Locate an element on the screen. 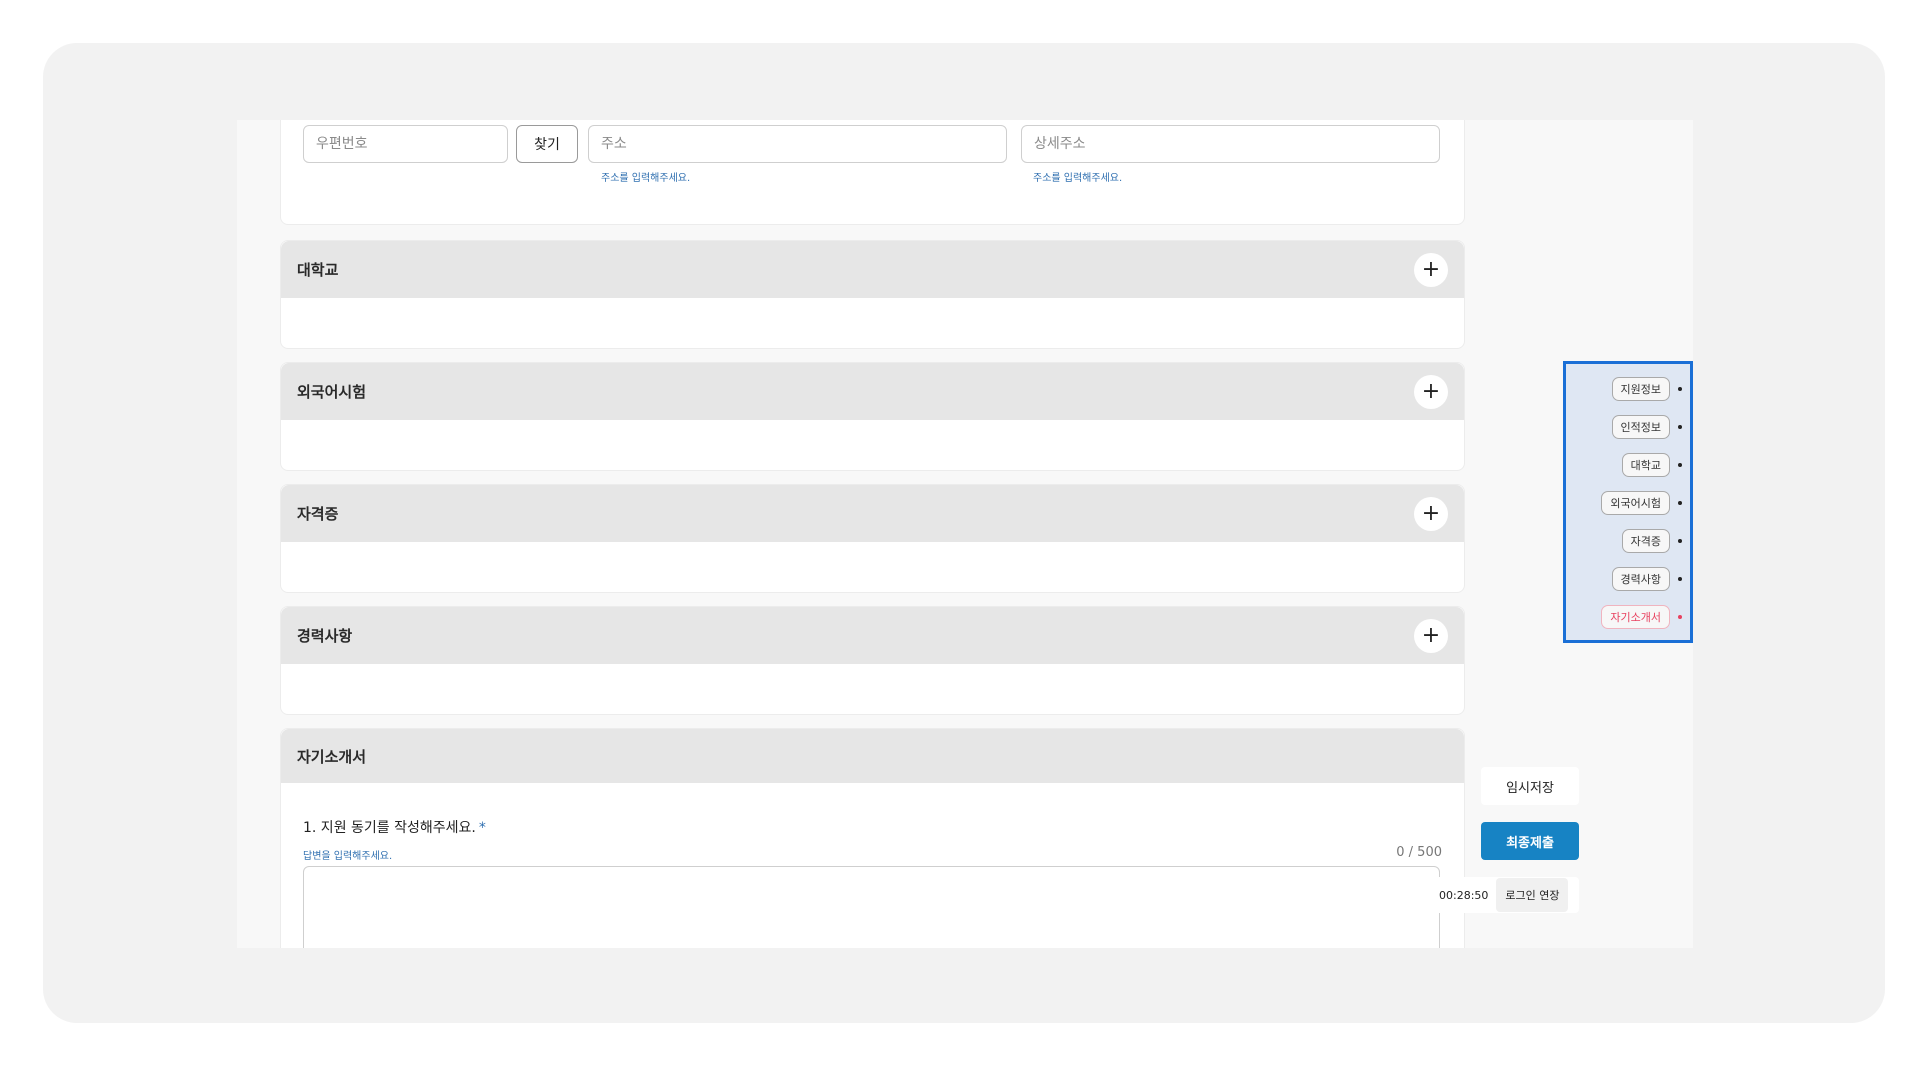 The width and height of the screenshot is (1924, 1065). section-header: 자기소개서 is located at coordinates (872, 756).